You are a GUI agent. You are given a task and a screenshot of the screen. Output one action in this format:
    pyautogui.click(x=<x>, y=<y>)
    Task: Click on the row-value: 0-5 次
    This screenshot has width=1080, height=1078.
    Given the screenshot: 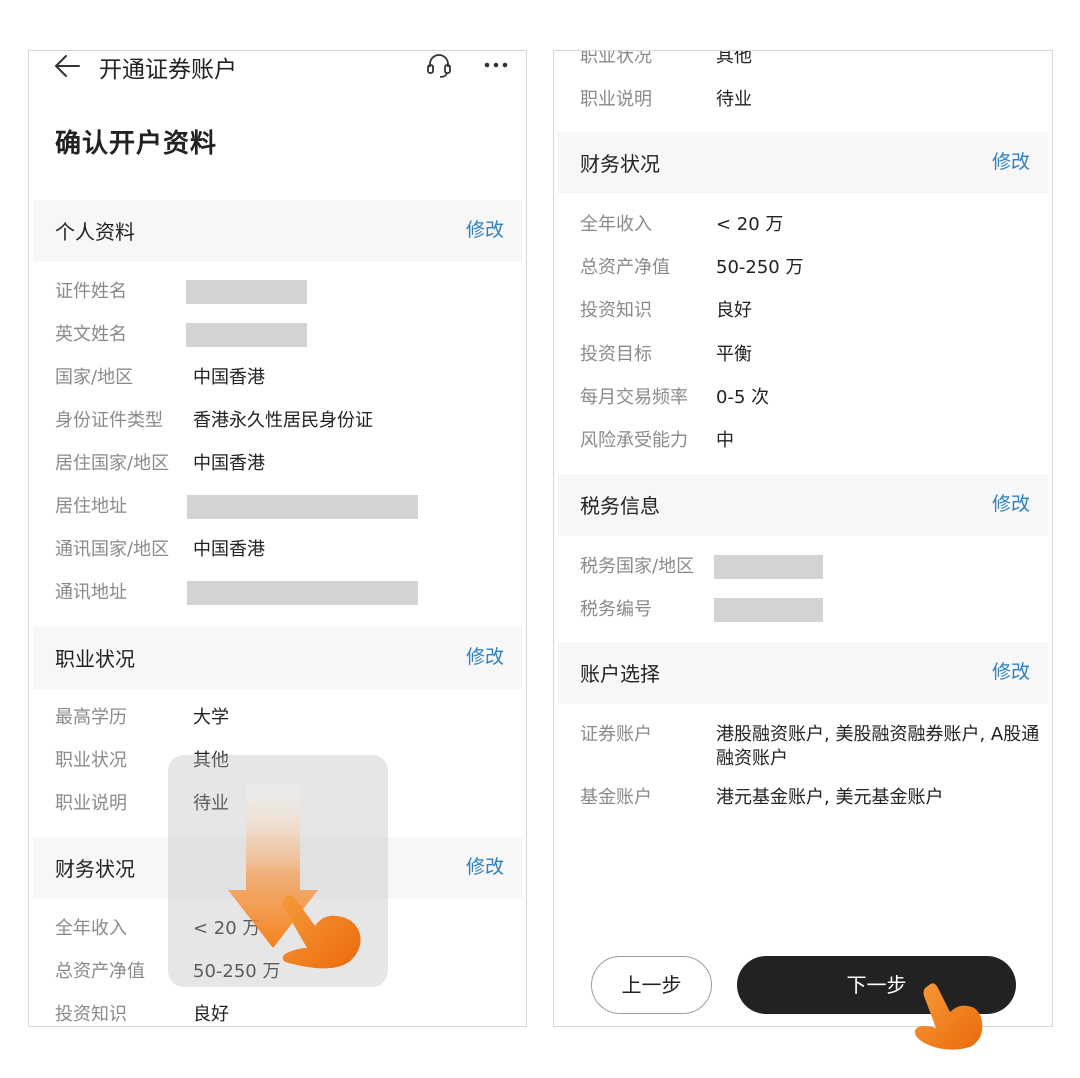 What is the action you would take?
    pyautogui.click(x=743, y=397)
    